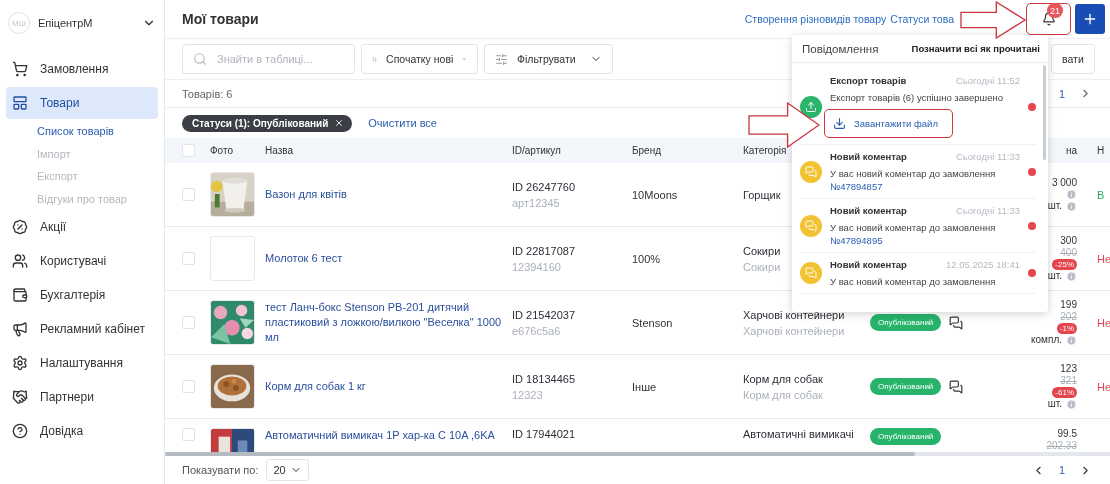  Describe the element at coordinates (644, 386) in the screenshot. I see `brand-cell: Інше` at that location.